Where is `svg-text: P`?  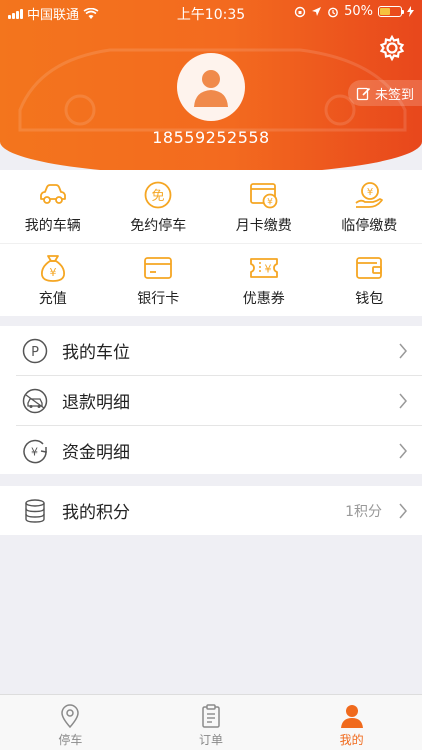 svg-text: P is located at coordinates (35, 352).